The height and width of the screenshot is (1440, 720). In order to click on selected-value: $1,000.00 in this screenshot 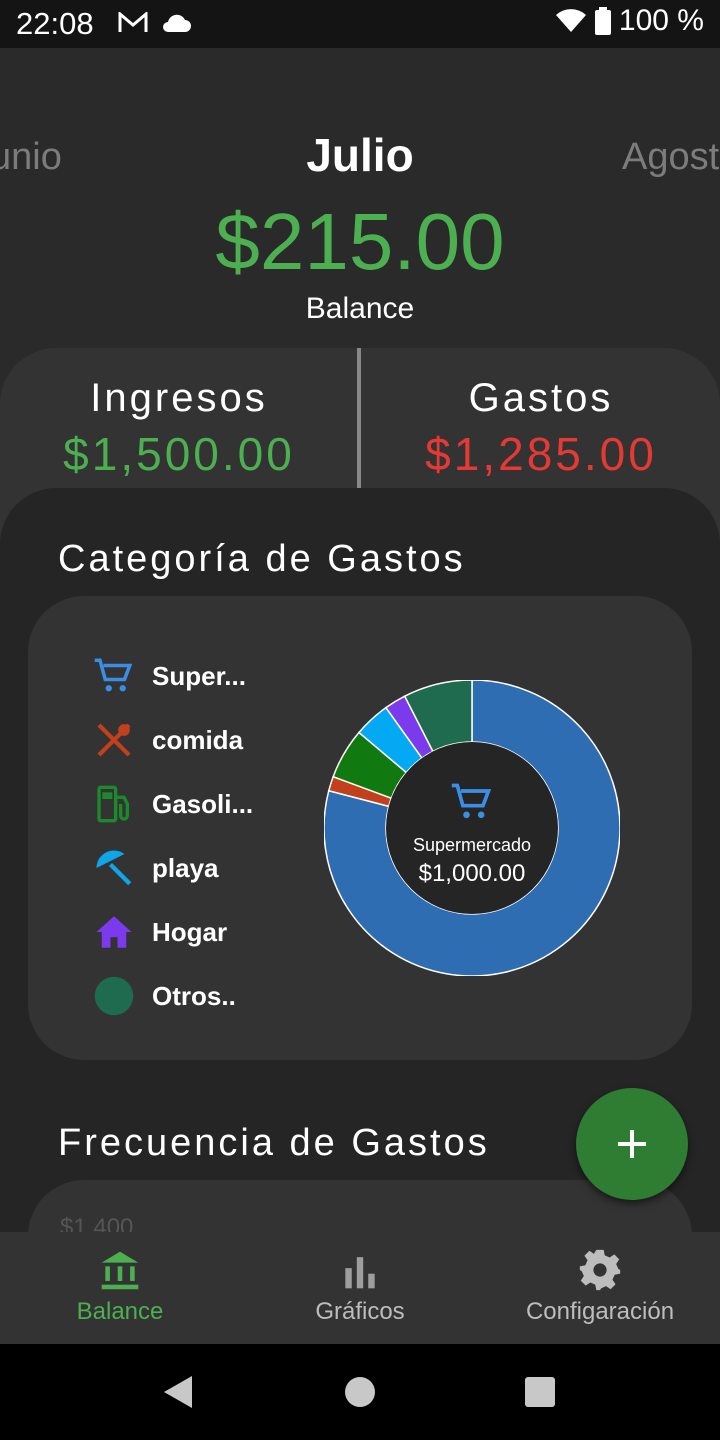, I will do `click(472, 873)`.